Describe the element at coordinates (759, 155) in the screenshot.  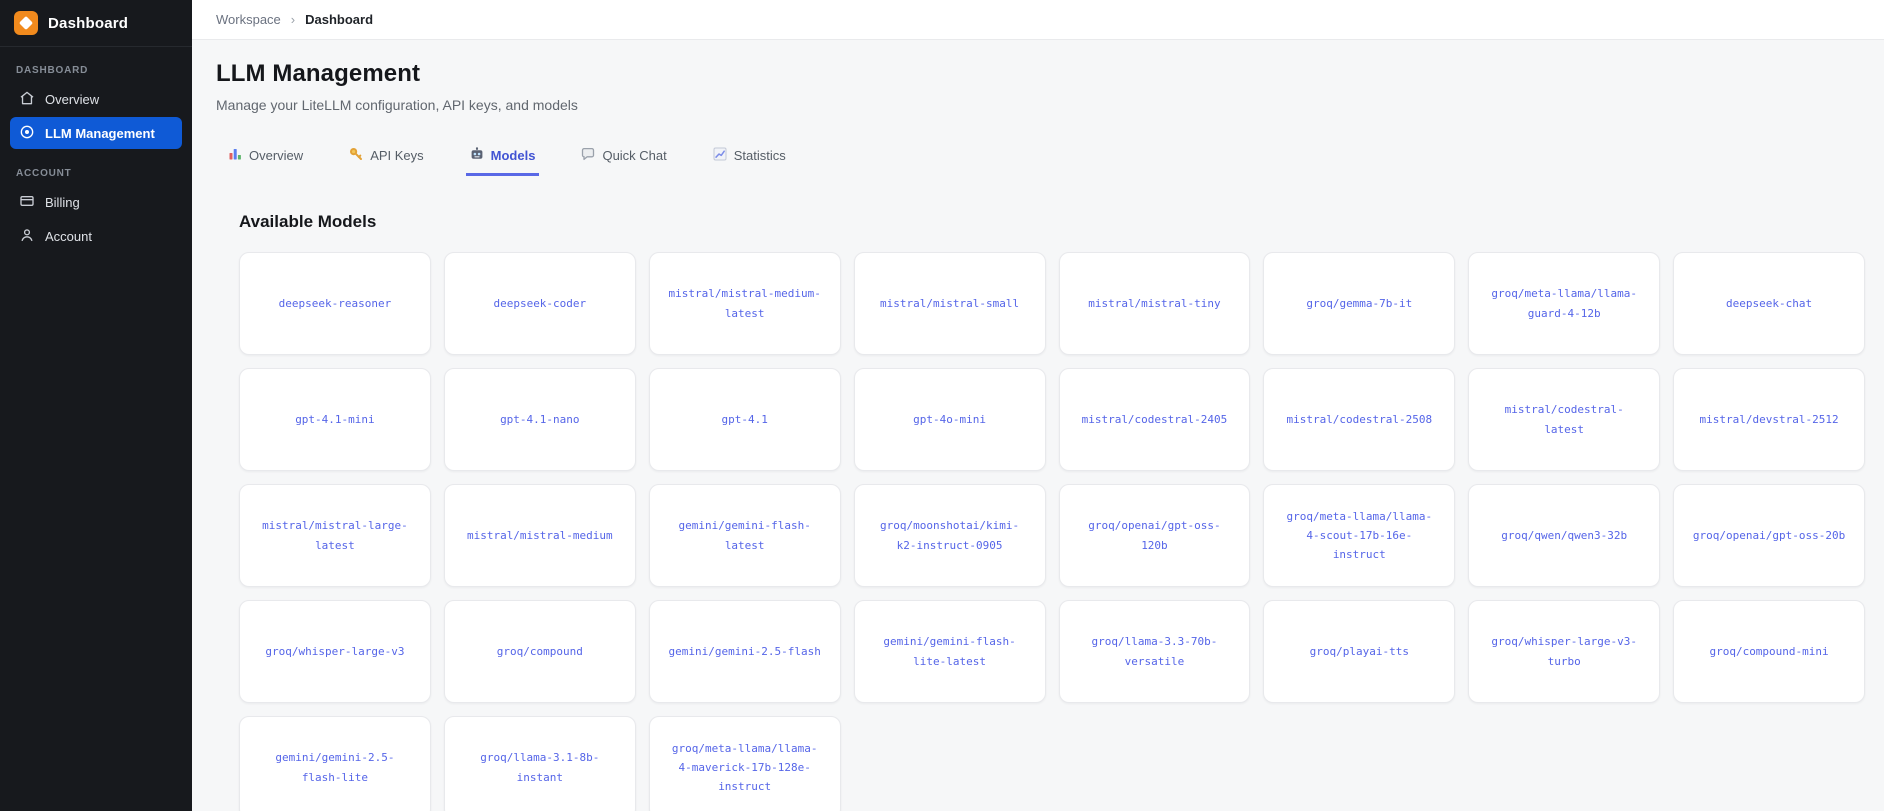
I see `tab-label: Statistics` at that location.